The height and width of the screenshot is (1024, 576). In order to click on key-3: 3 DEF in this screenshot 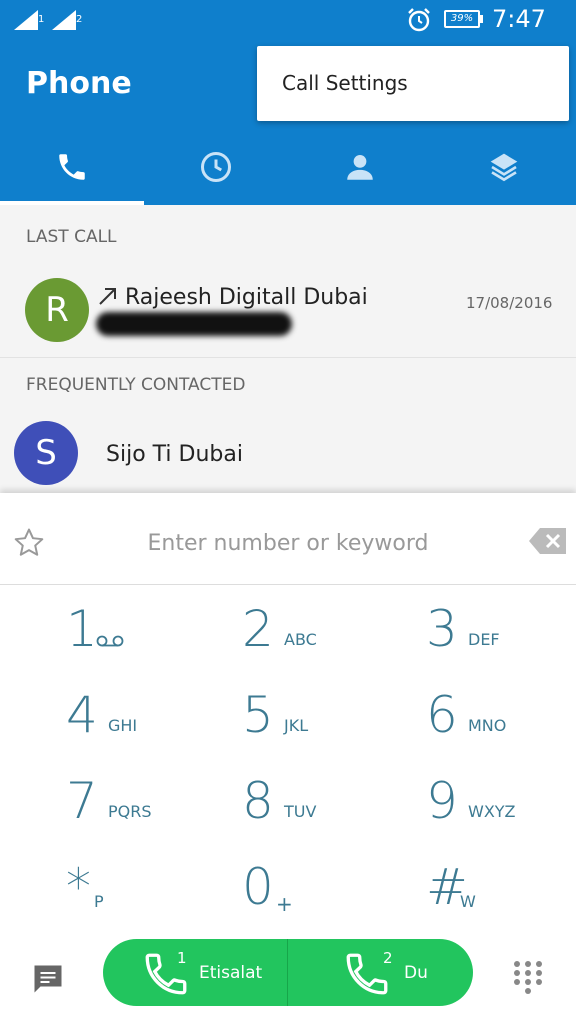, I will do `click(501, 640)`.